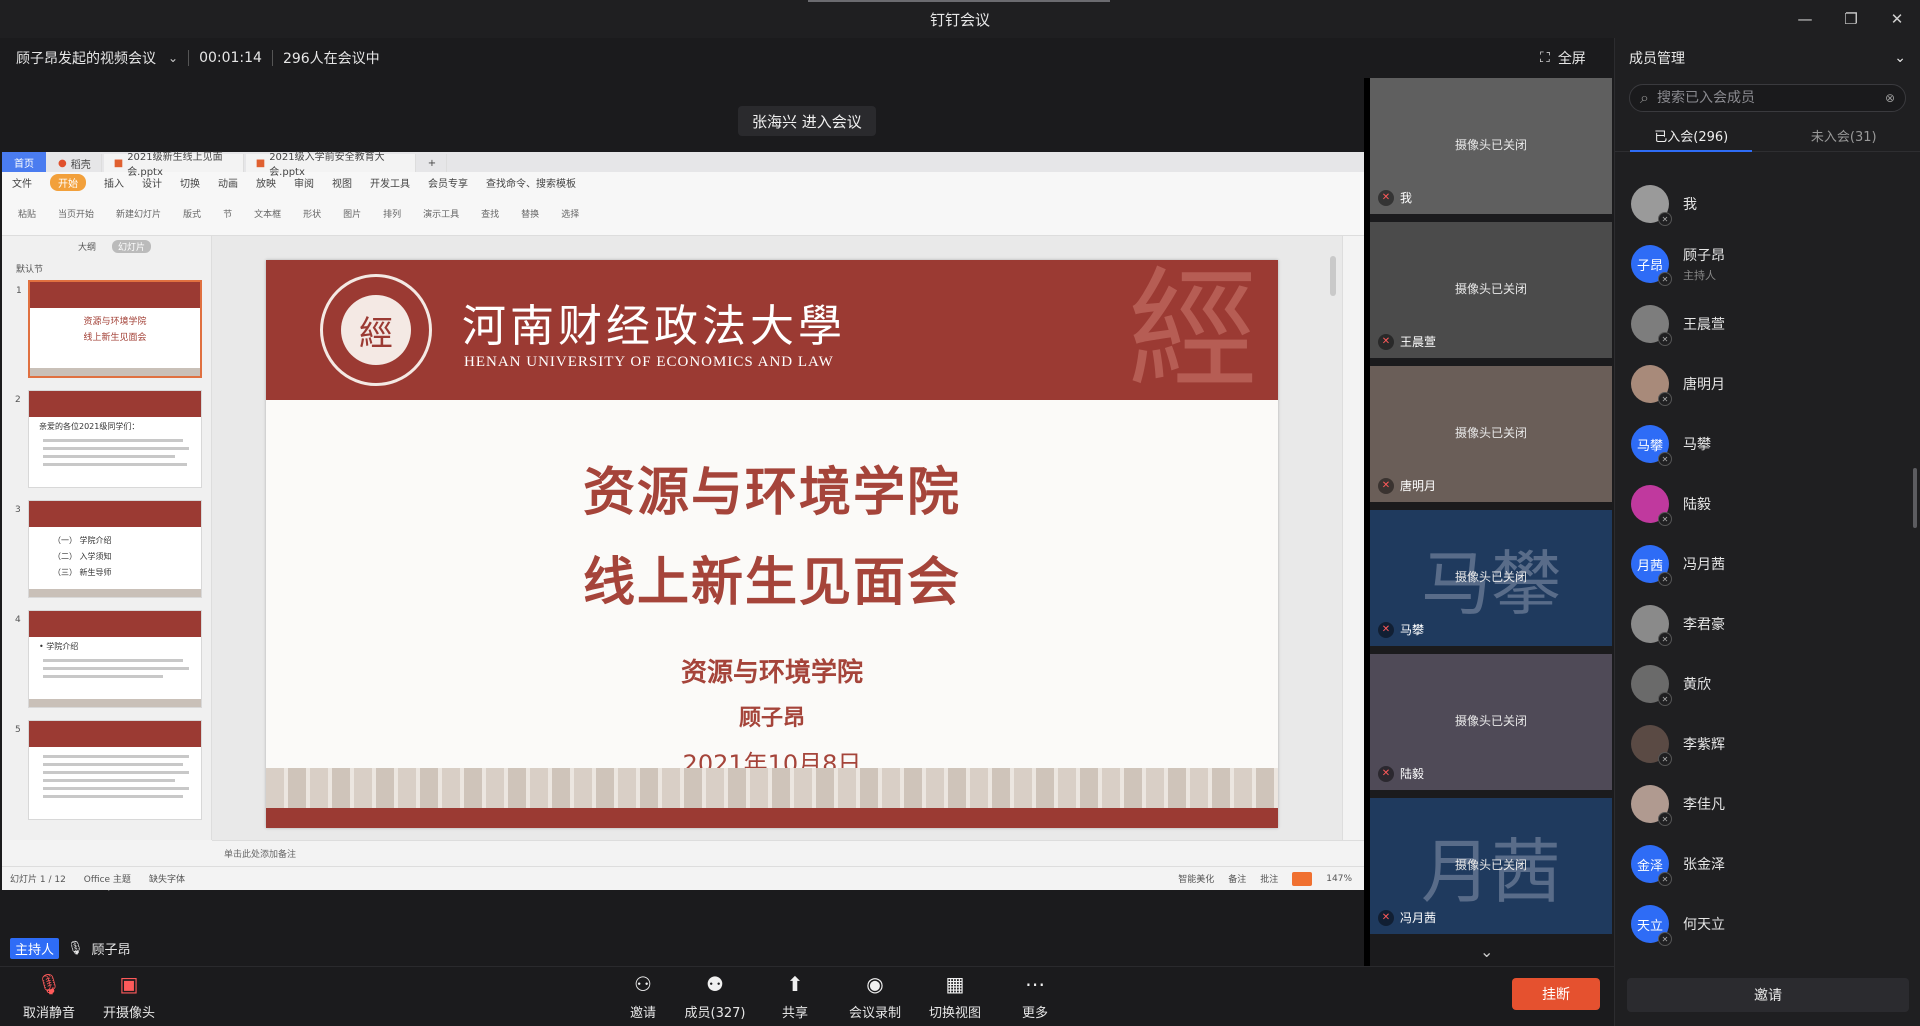 This screenshot has width=1920, height=1026. I want to click on notes-toggle: 备注, so click(1237, 878).